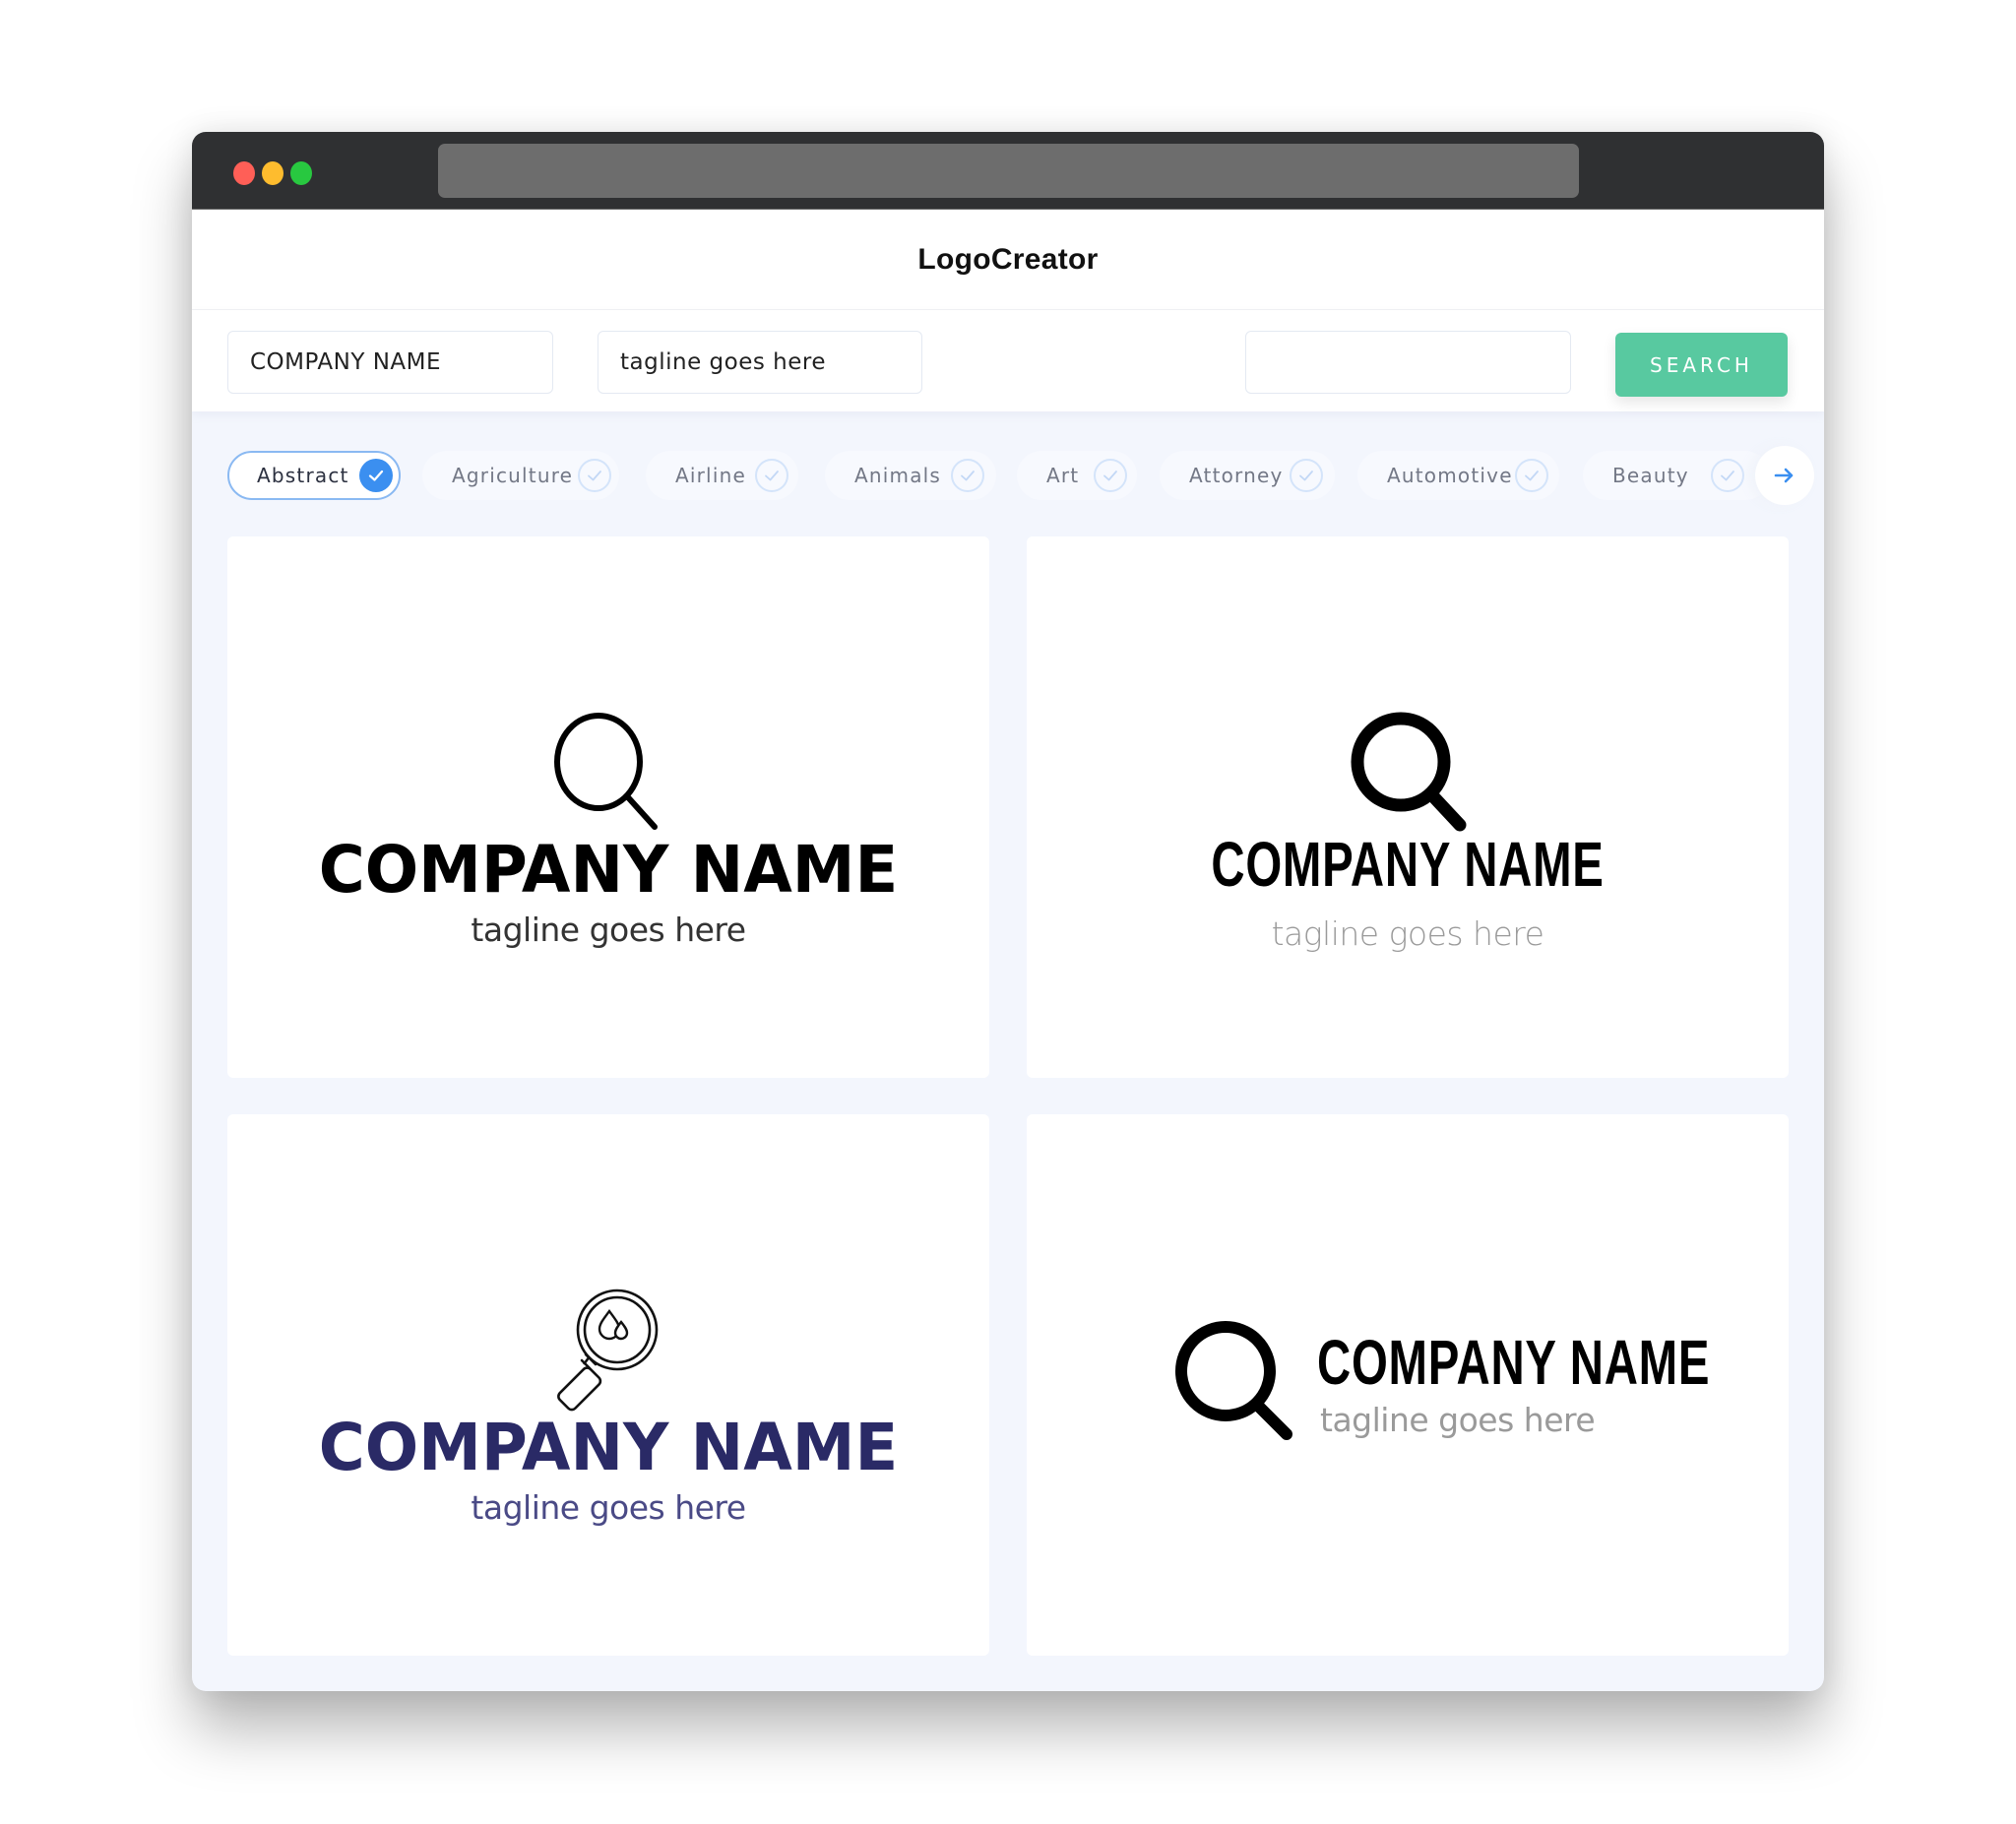 Image resolution: width=2016 pixels, height=1824 pixels. I want to click on next-categories-button, so click(1784, 475).